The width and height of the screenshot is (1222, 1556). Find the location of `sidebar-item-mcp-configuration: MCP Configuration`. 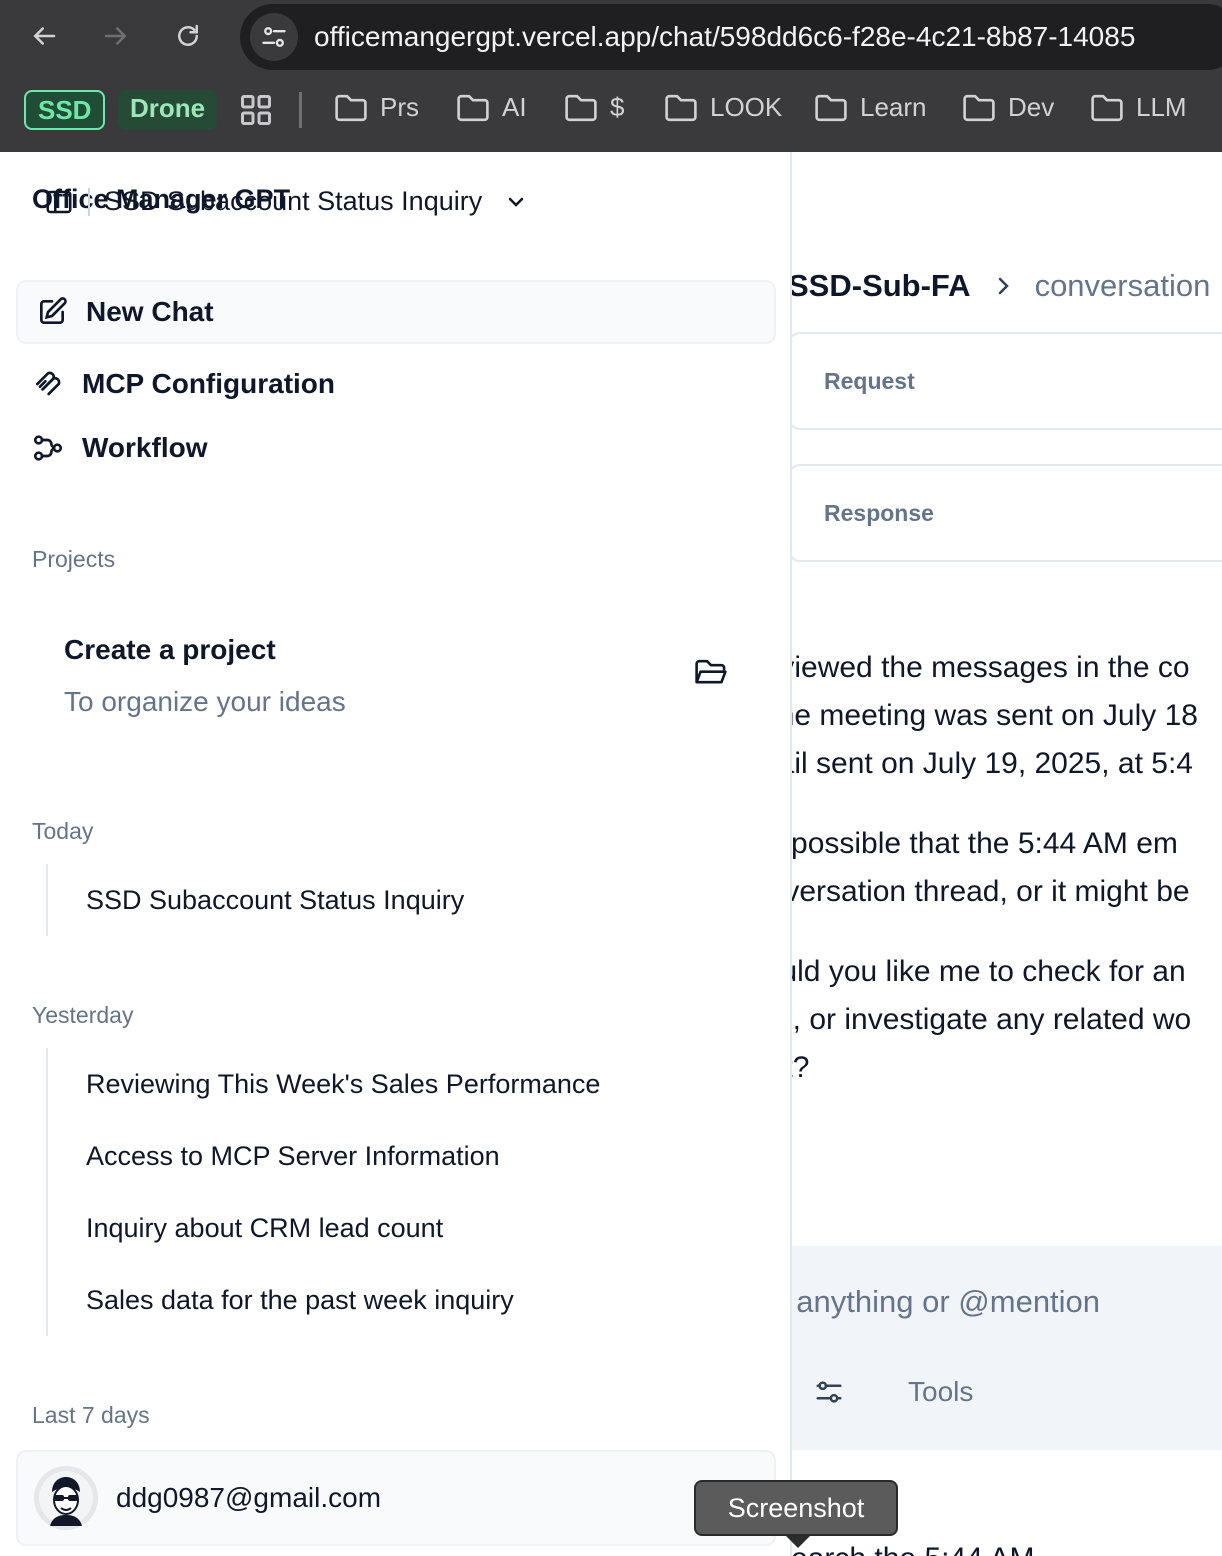

sidebar-item-mcp-configuration: MCP Configuration is located at coordinates (183, 384).